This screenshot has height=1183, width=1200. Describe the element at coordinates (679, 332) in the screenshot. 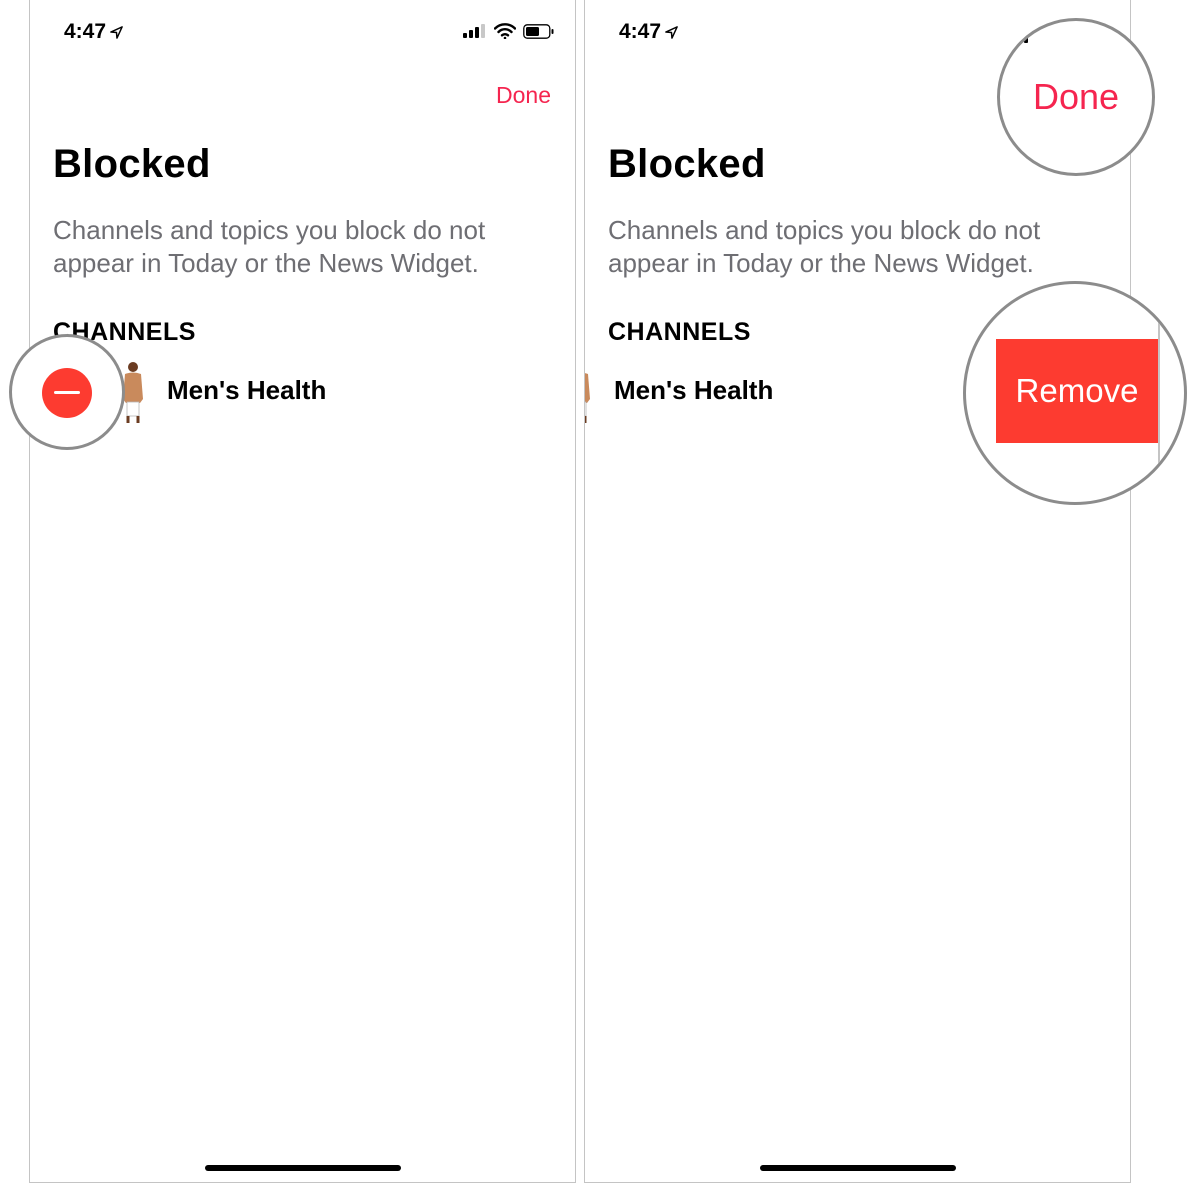

I see `section-header-channels: CHANNELS` at that location.